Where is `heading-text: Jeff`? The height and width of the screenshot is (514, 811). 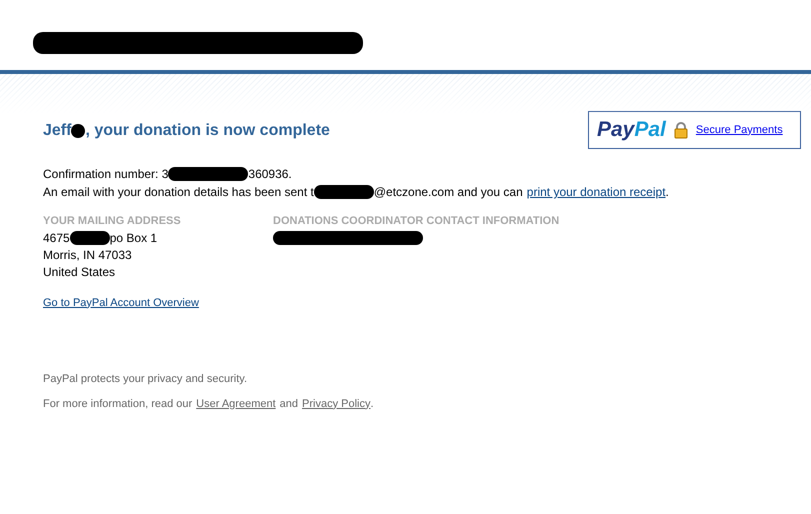 heading-text: Jeff is located at coordinates (57, 131).